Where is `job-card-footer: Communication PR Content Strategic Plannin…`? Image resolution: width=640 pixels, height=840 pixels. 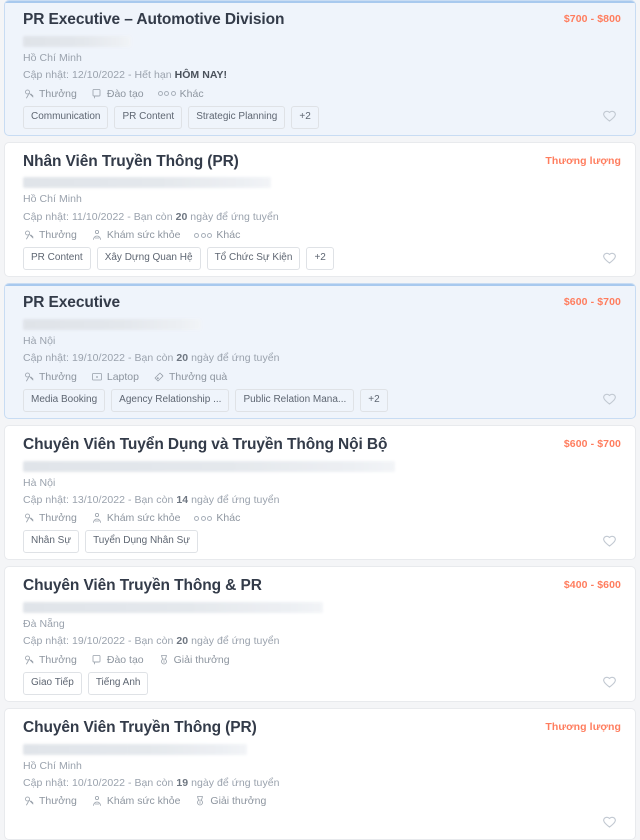
job-card-footer: Communication PR Content Strategic Plannin… is located at coordinates (322, 117).